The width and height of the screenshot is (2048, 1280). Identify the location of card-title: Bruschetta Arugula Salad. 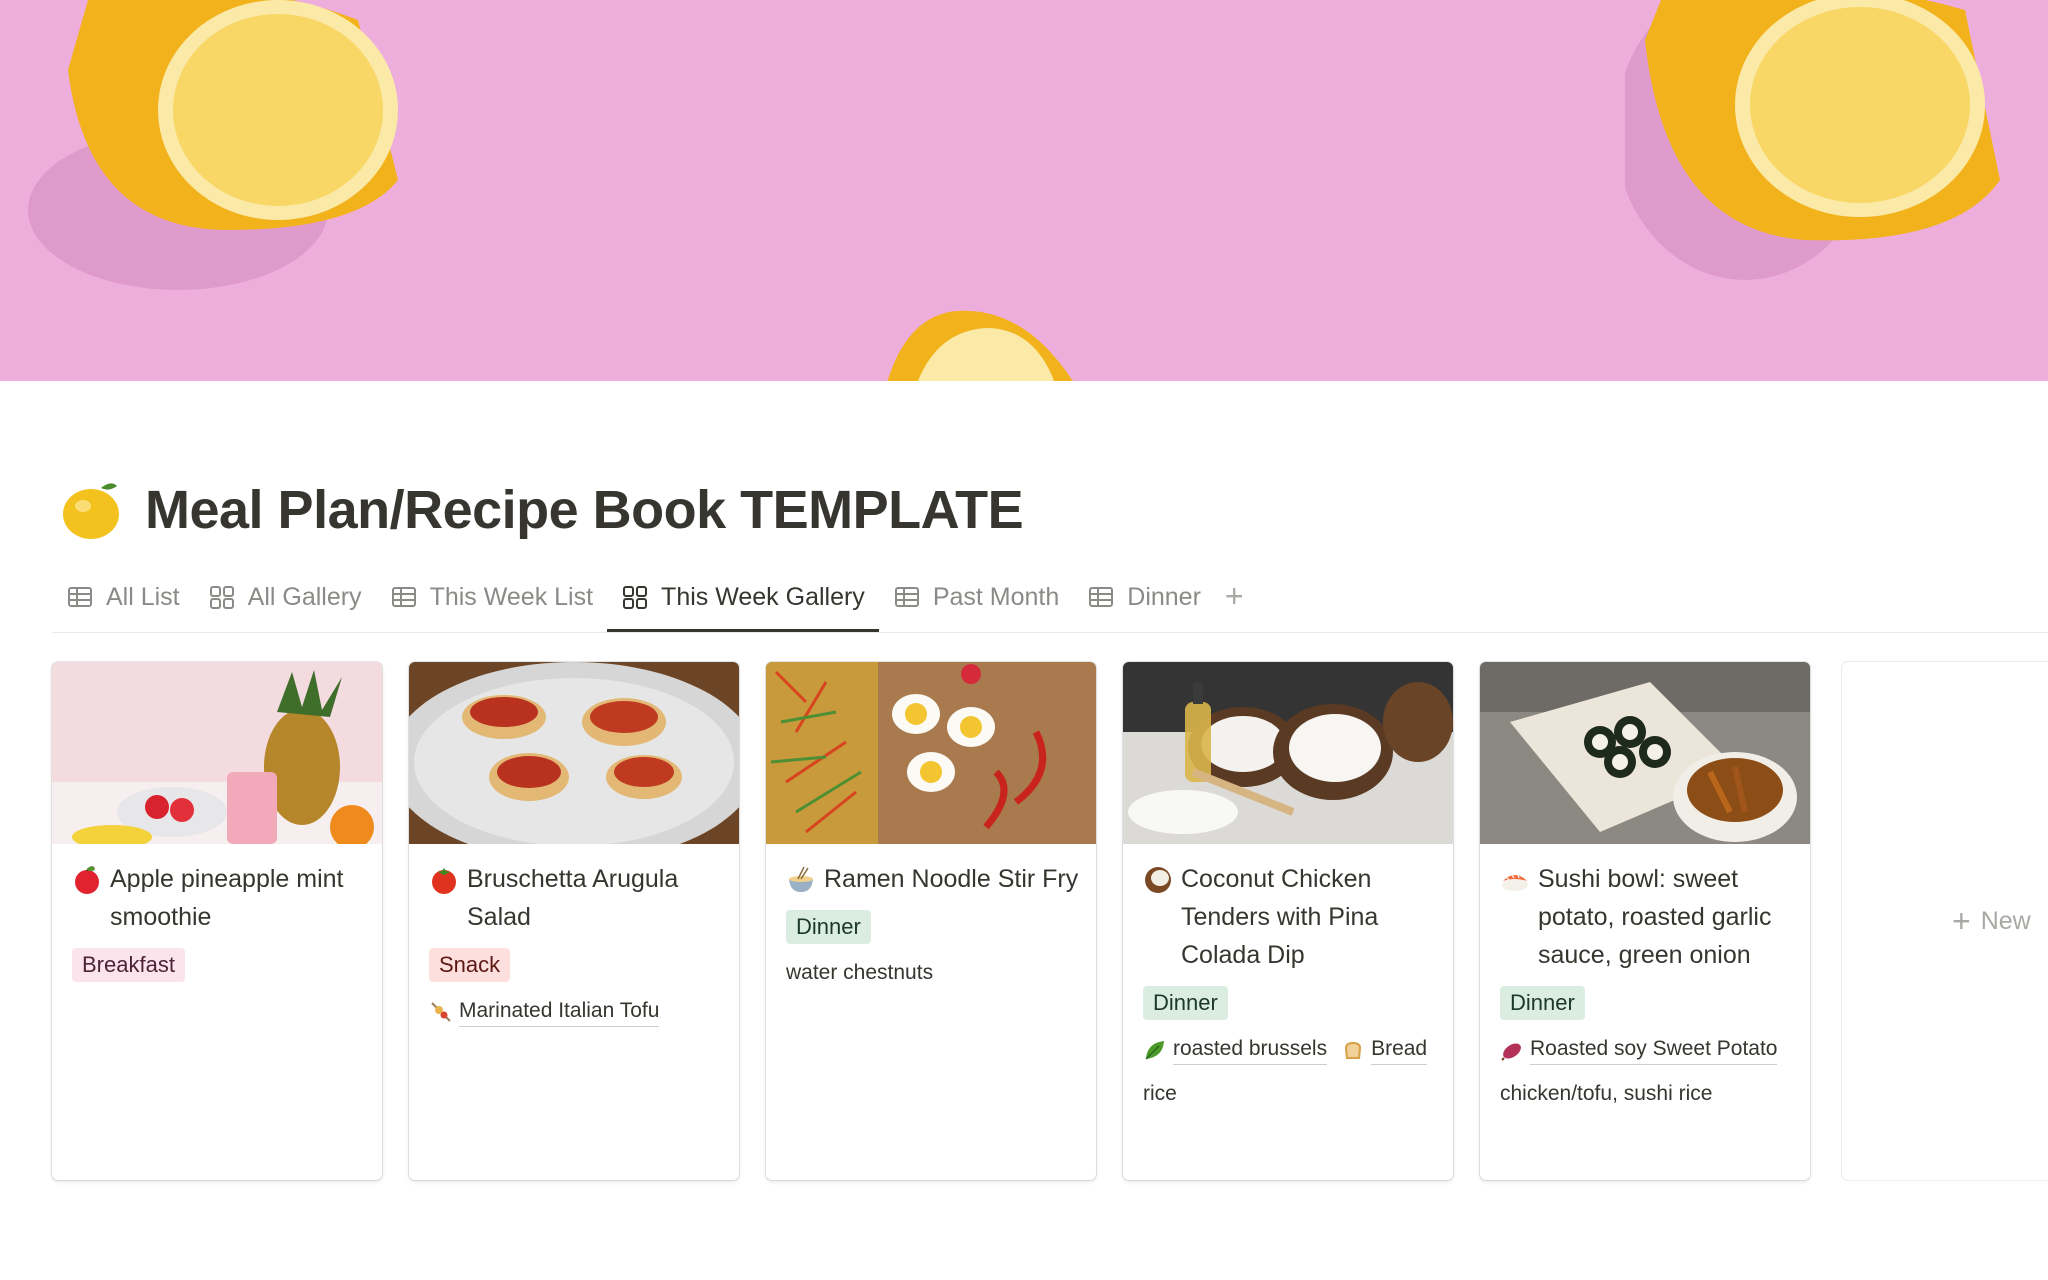
(582, 898).